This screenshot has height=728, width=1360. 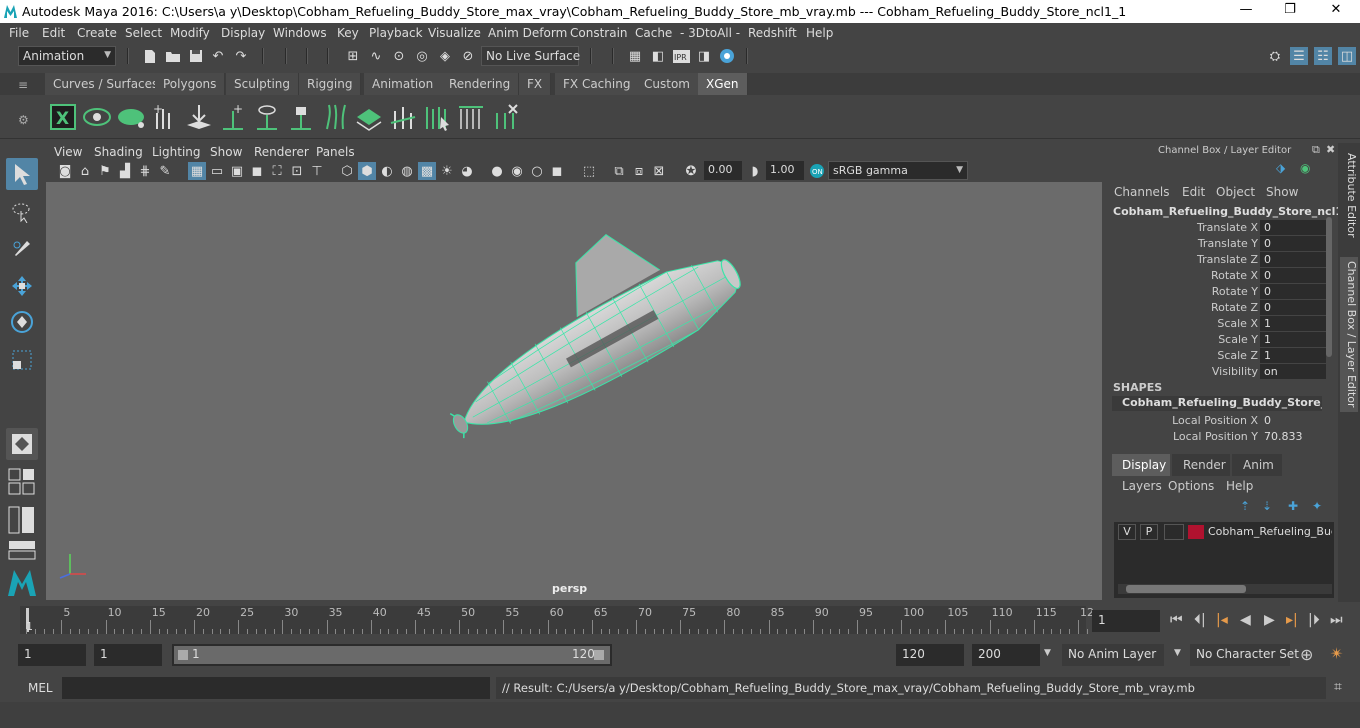 I want to click on tab-attribute-editor: Attribute Editor, so click(x=1349, y=195).